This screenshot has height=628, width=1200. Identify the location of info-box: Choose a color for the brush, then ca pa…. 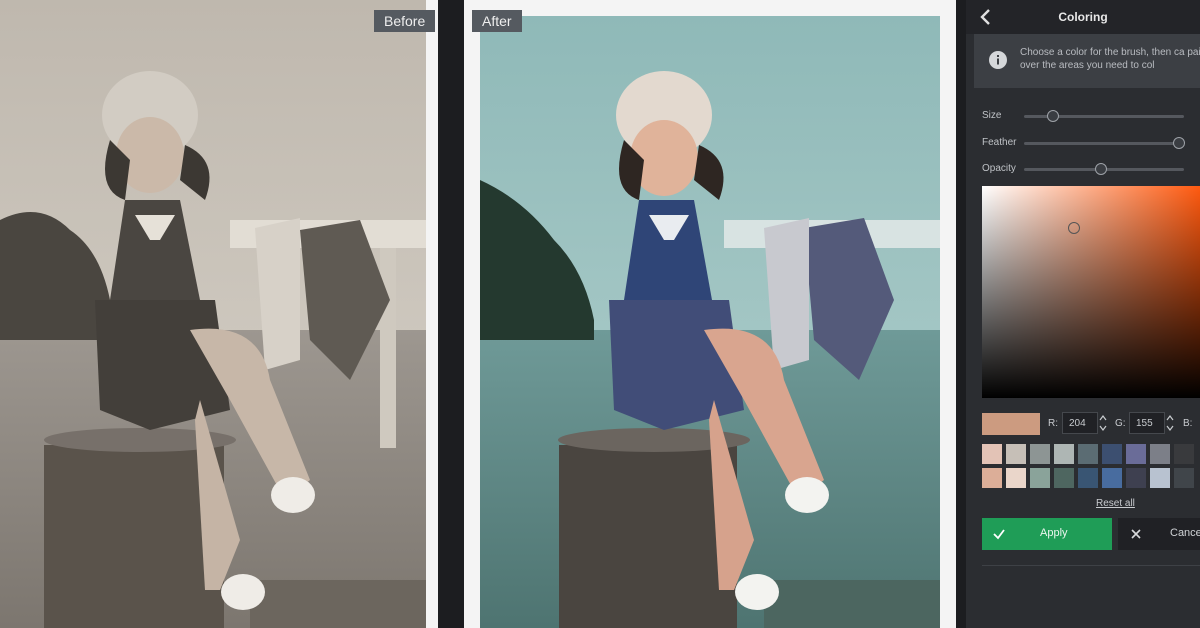
(1087, 61).